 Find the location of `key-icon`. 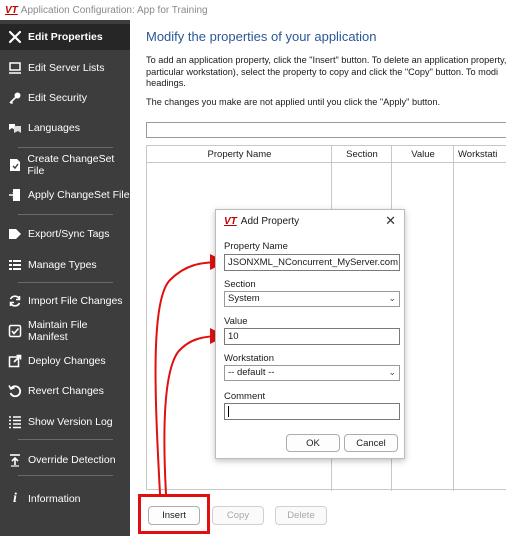

key-icon is located at coordinates (15, 98).